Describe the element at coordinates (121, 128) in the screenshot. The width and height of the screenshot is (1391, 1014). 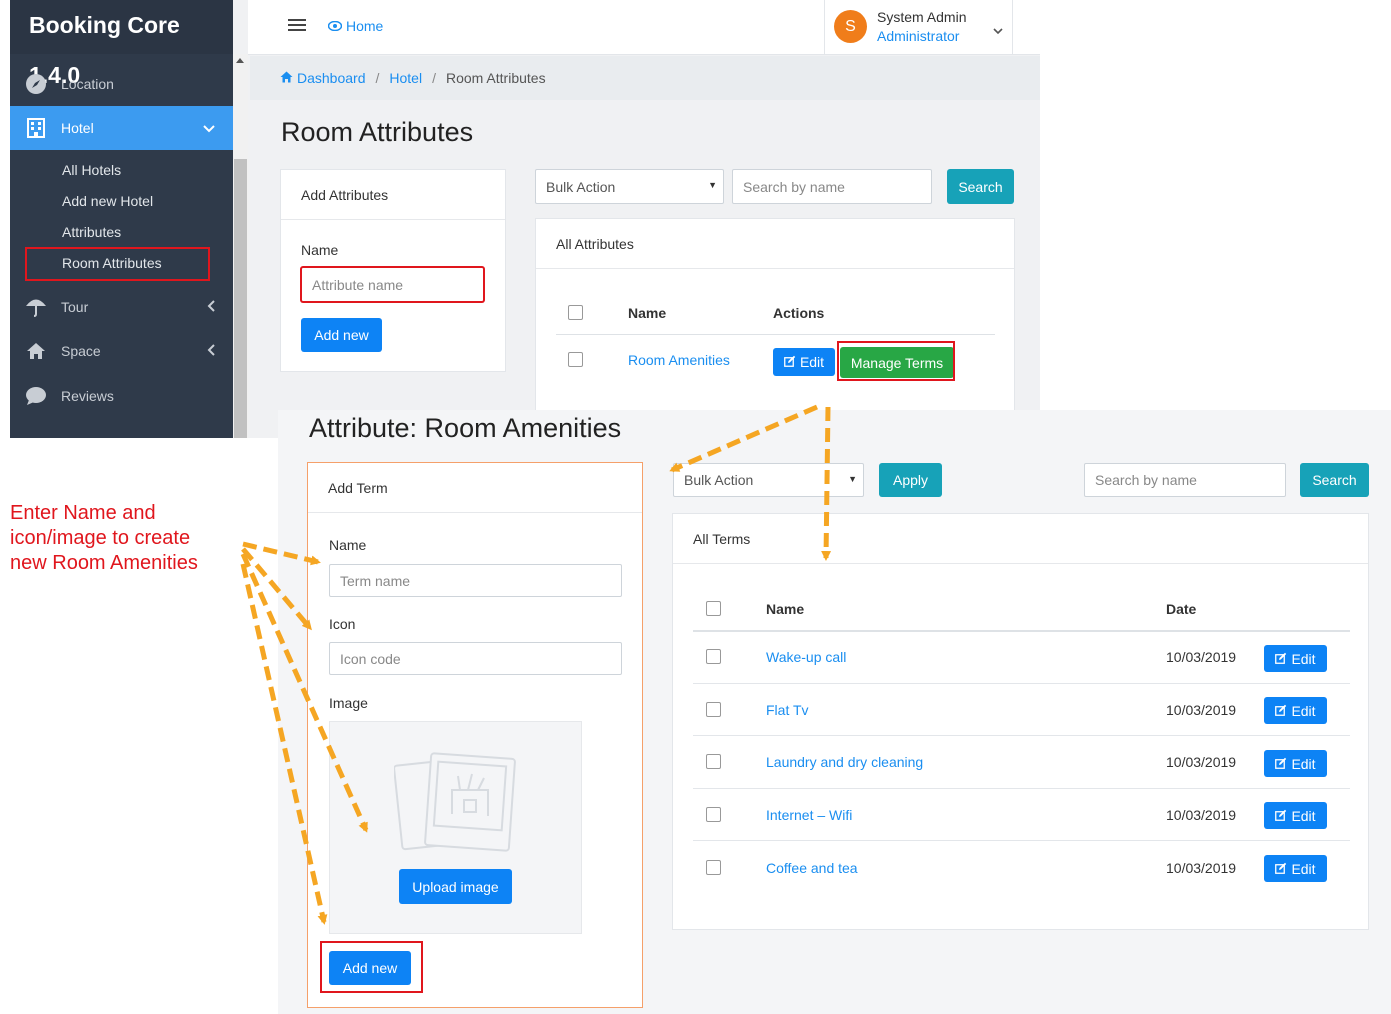
I see `sidebar-item-hotel: Hotel` at that location.